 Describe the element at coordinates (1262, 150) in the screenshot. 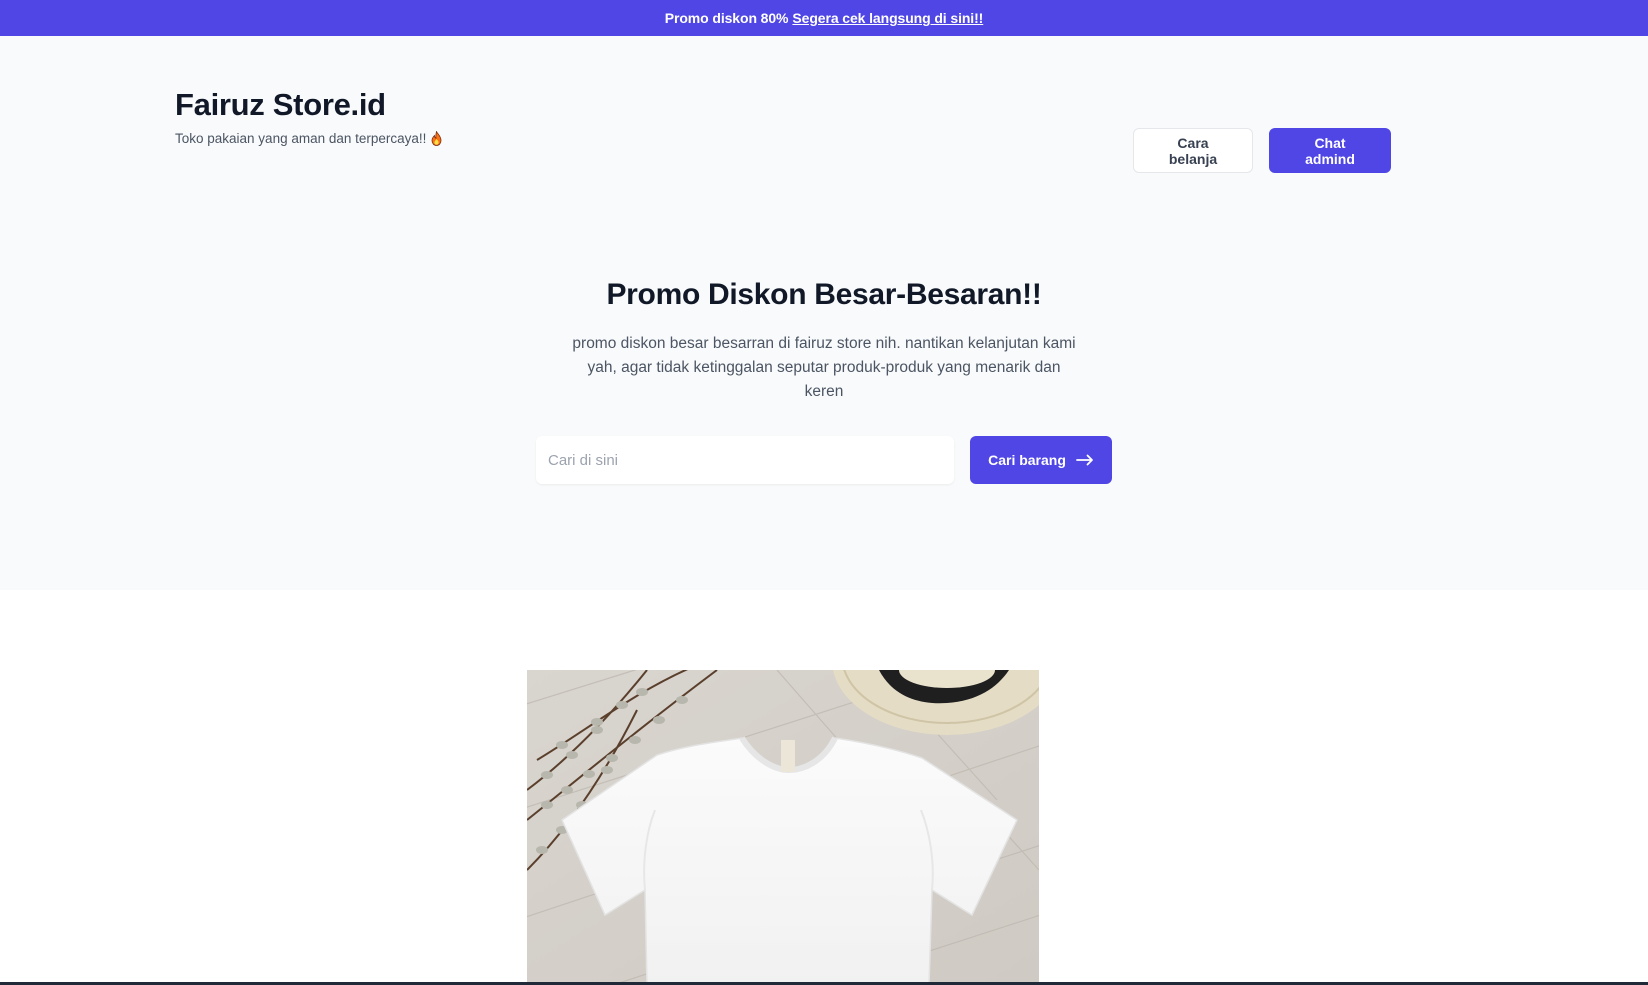

I see `header-actions: Cara belanja Chat admind` at that location.